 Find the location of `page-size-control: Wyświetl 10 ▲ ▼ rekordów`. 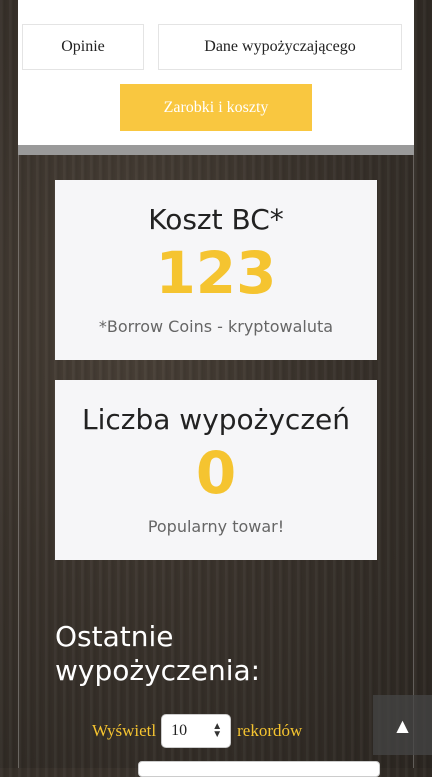

page-size-control: Wyświetl 10 ▲ ▼ rekordów is located at coordinates (197, 731).